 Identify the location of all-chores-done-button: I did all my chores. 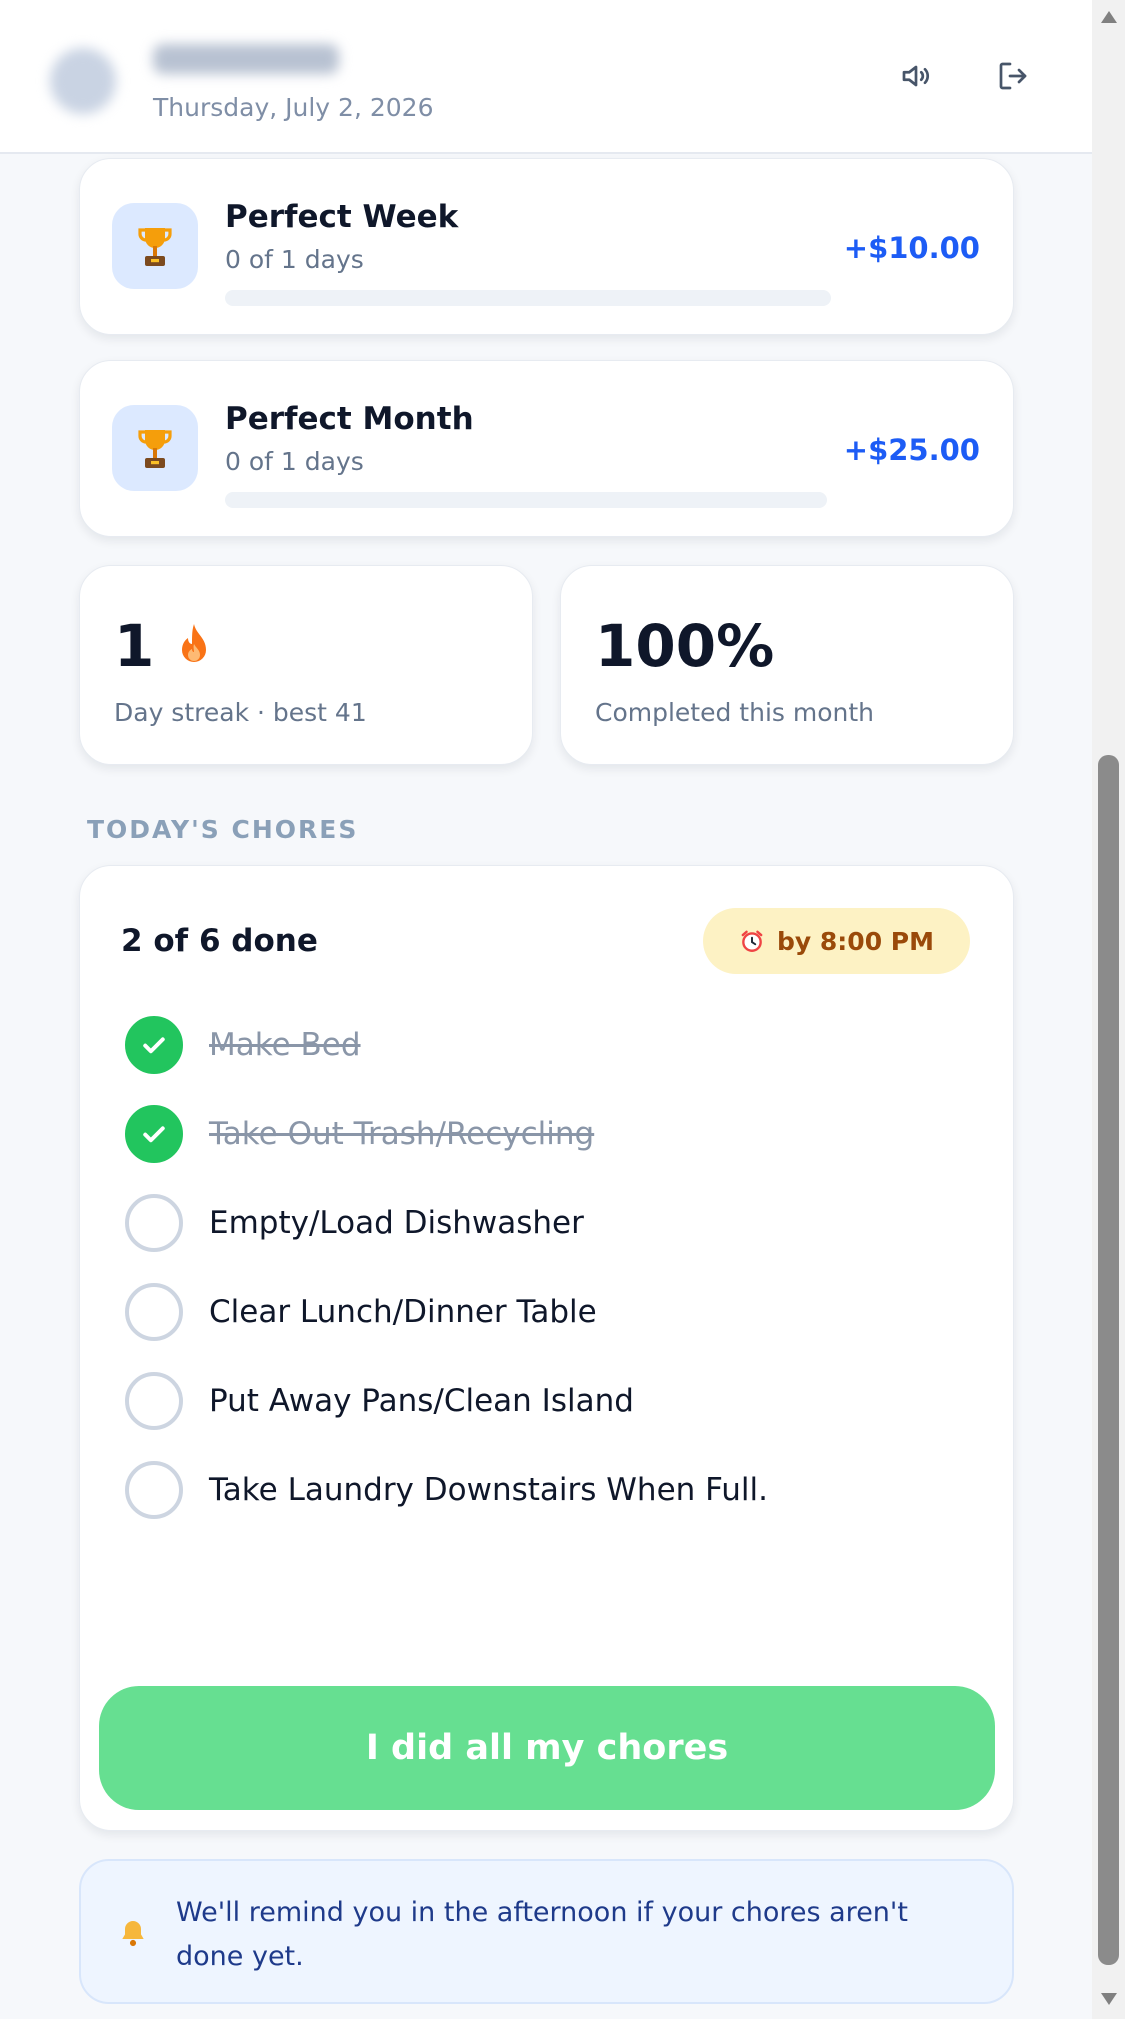
(547, 1748).